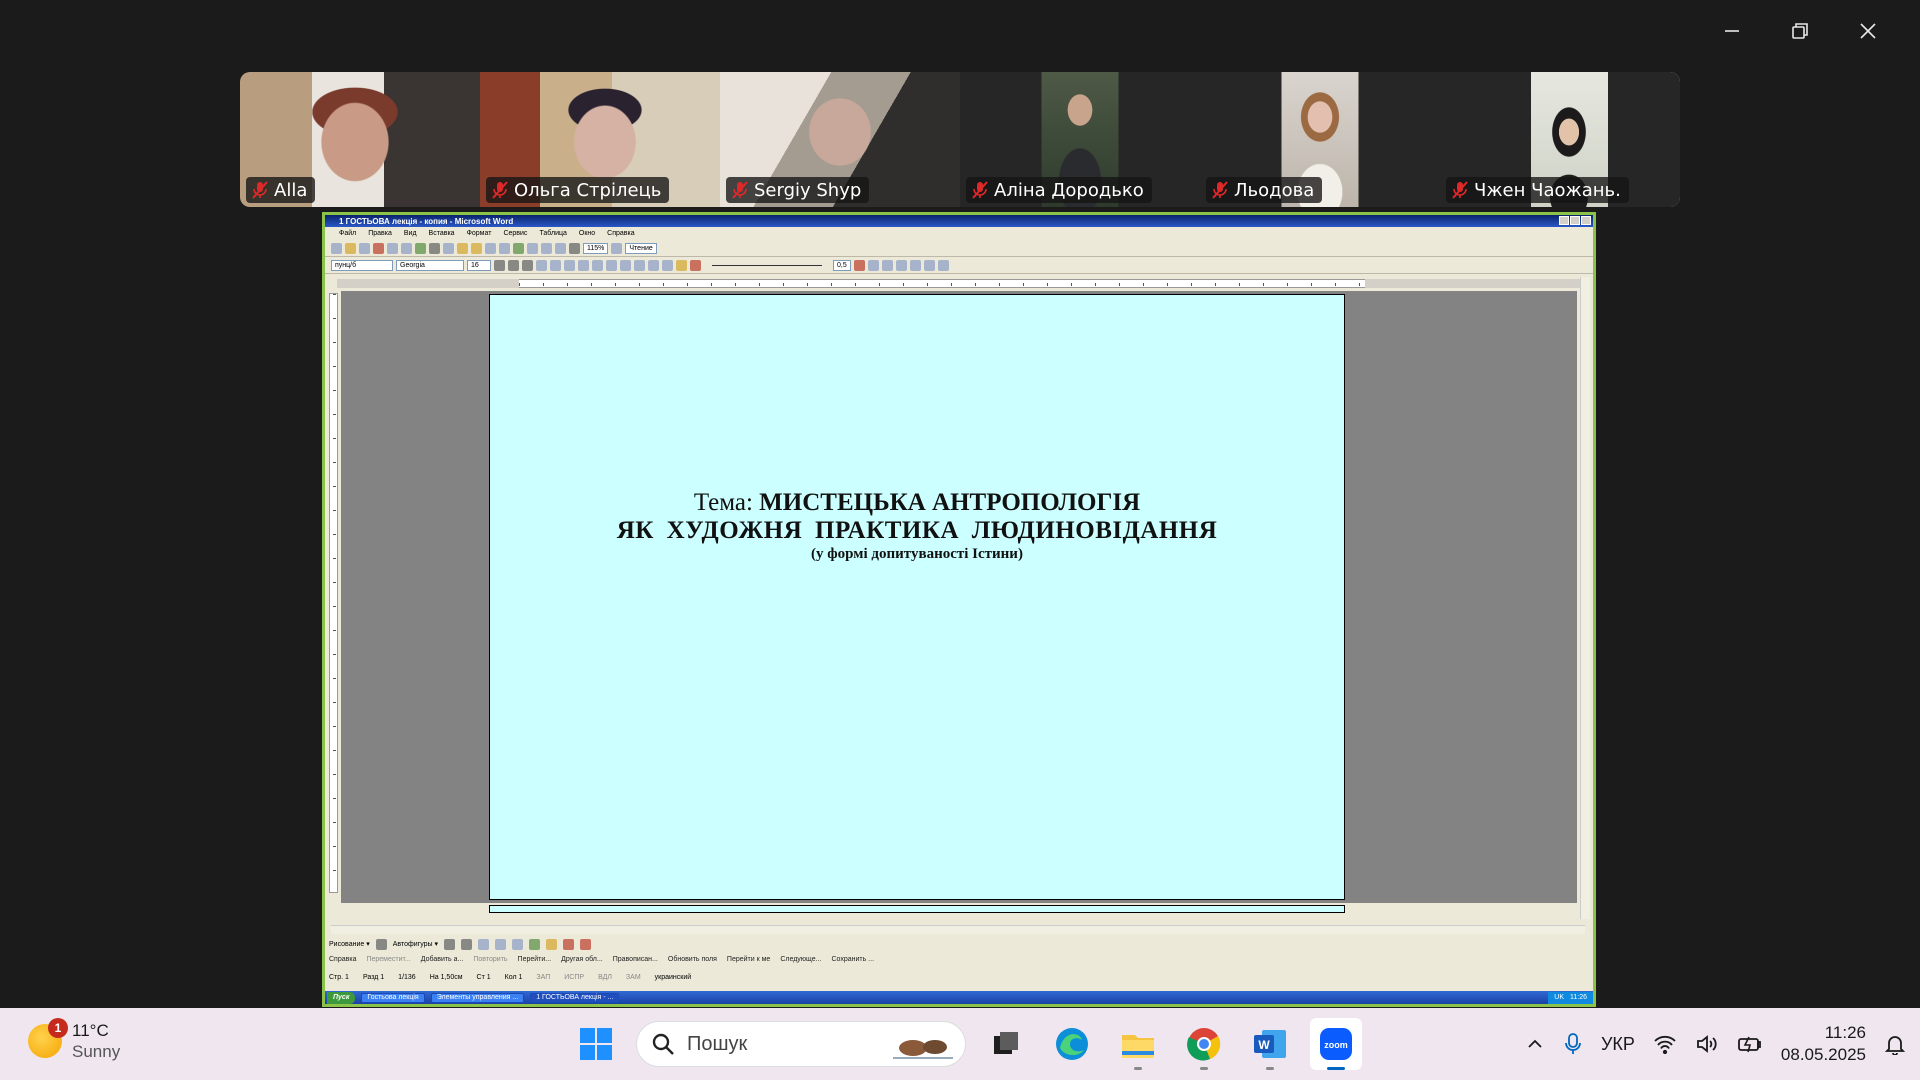  I want to click on menu-table: Таблица, so click(552, 233).